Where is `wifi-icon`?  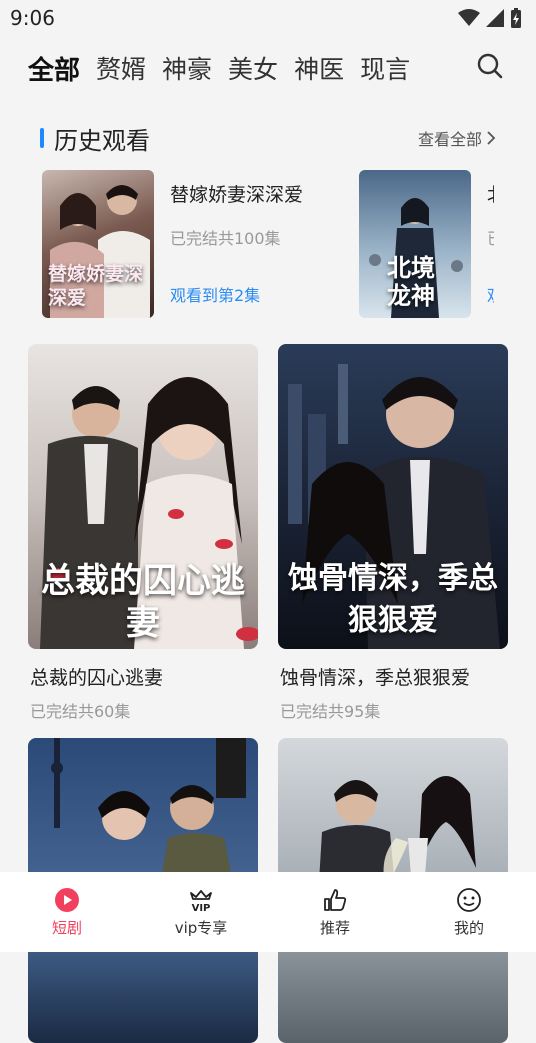 wifi-icon is located at coordinates (469, 17).